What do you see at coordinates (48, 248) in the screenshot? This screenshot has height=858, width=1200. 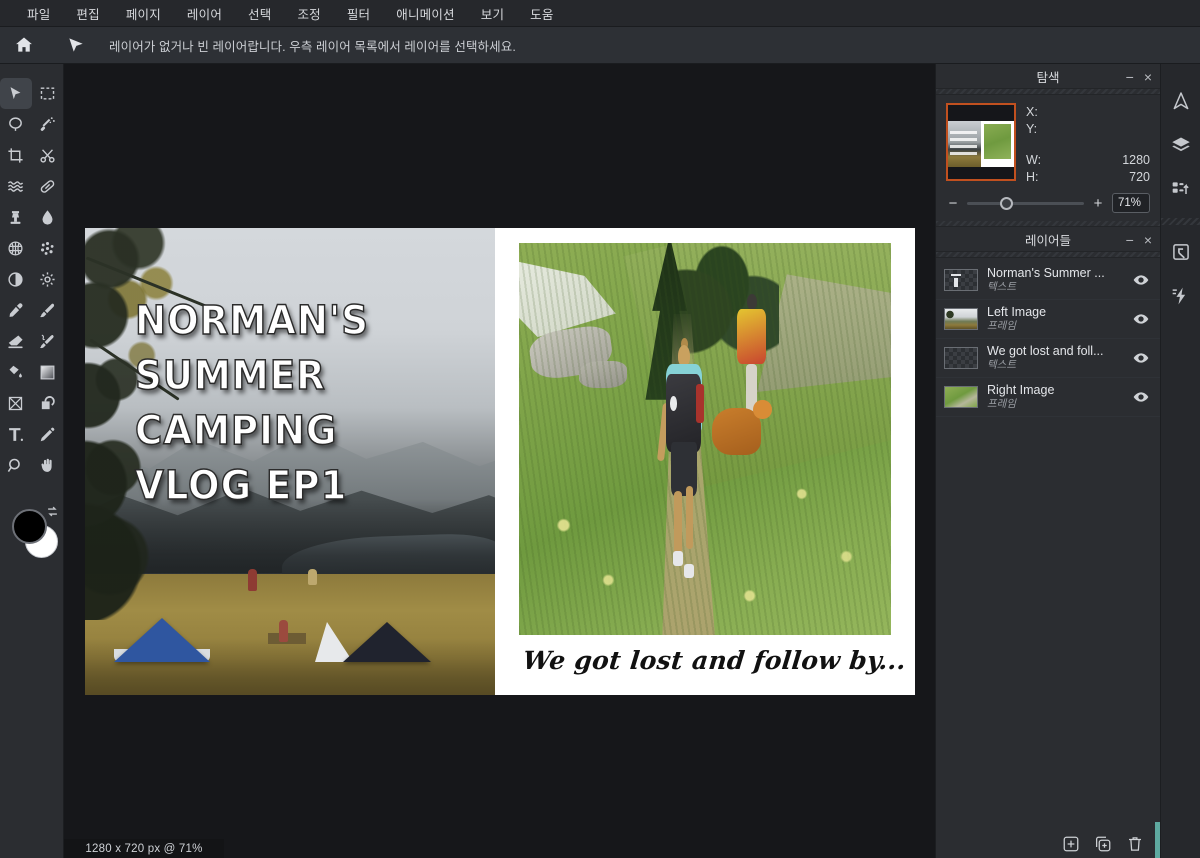 I see `scatter-tool` at bounding box center [48, 248].